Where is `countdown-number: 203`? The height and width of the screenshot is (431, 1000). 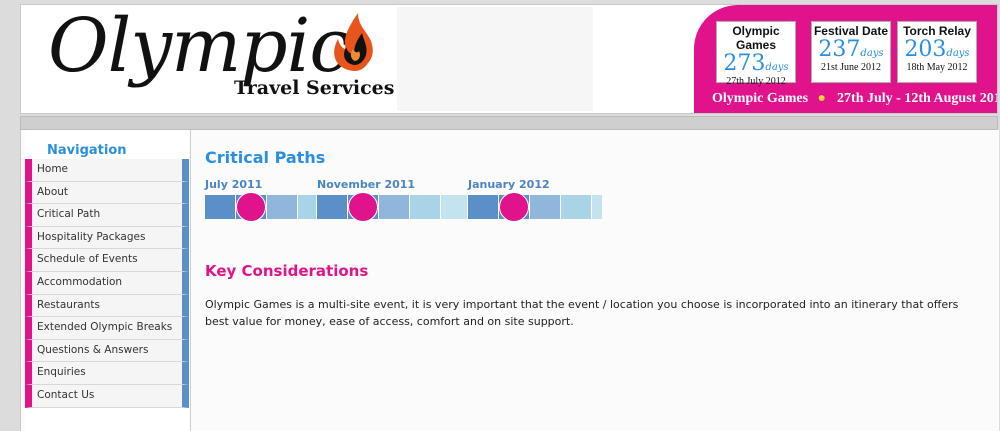 countdown-number: 203 is located at coordinates (925, 49).